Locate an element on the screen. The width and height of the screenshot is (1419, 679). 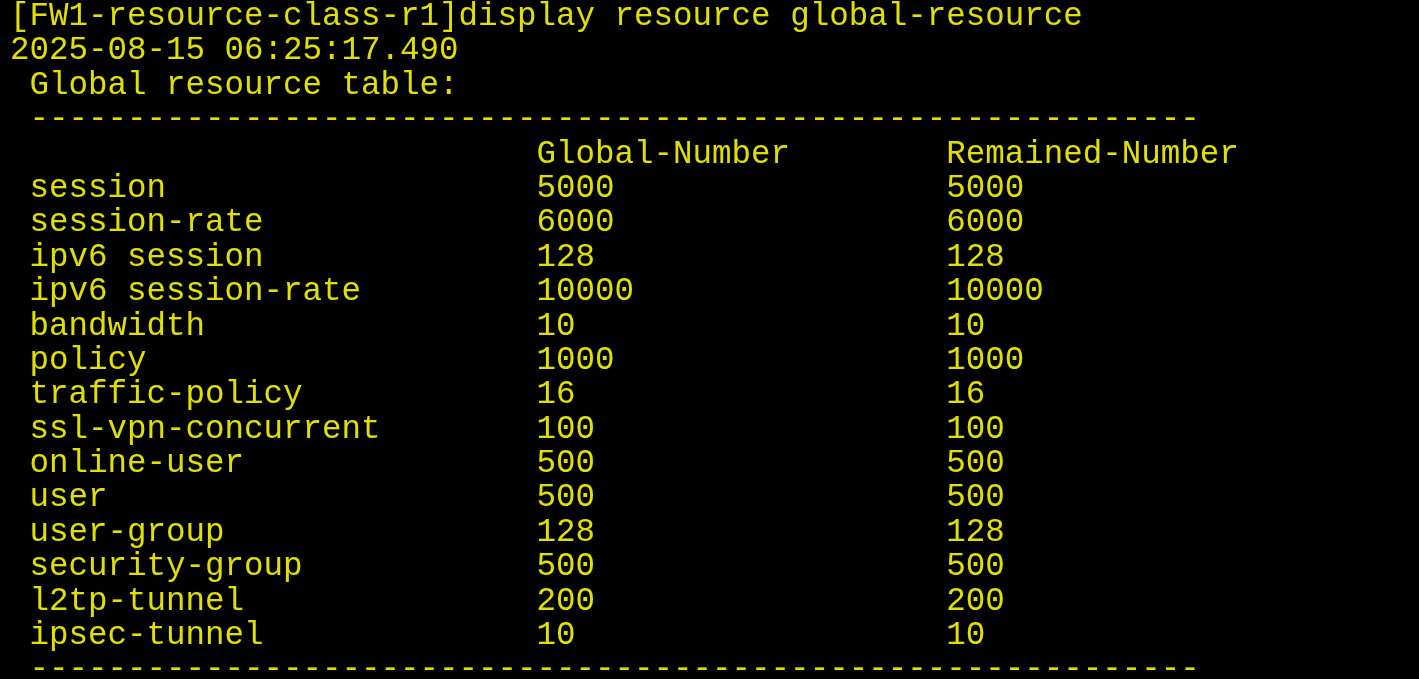
resource-name: user-group is located at coordinates (127, 533).